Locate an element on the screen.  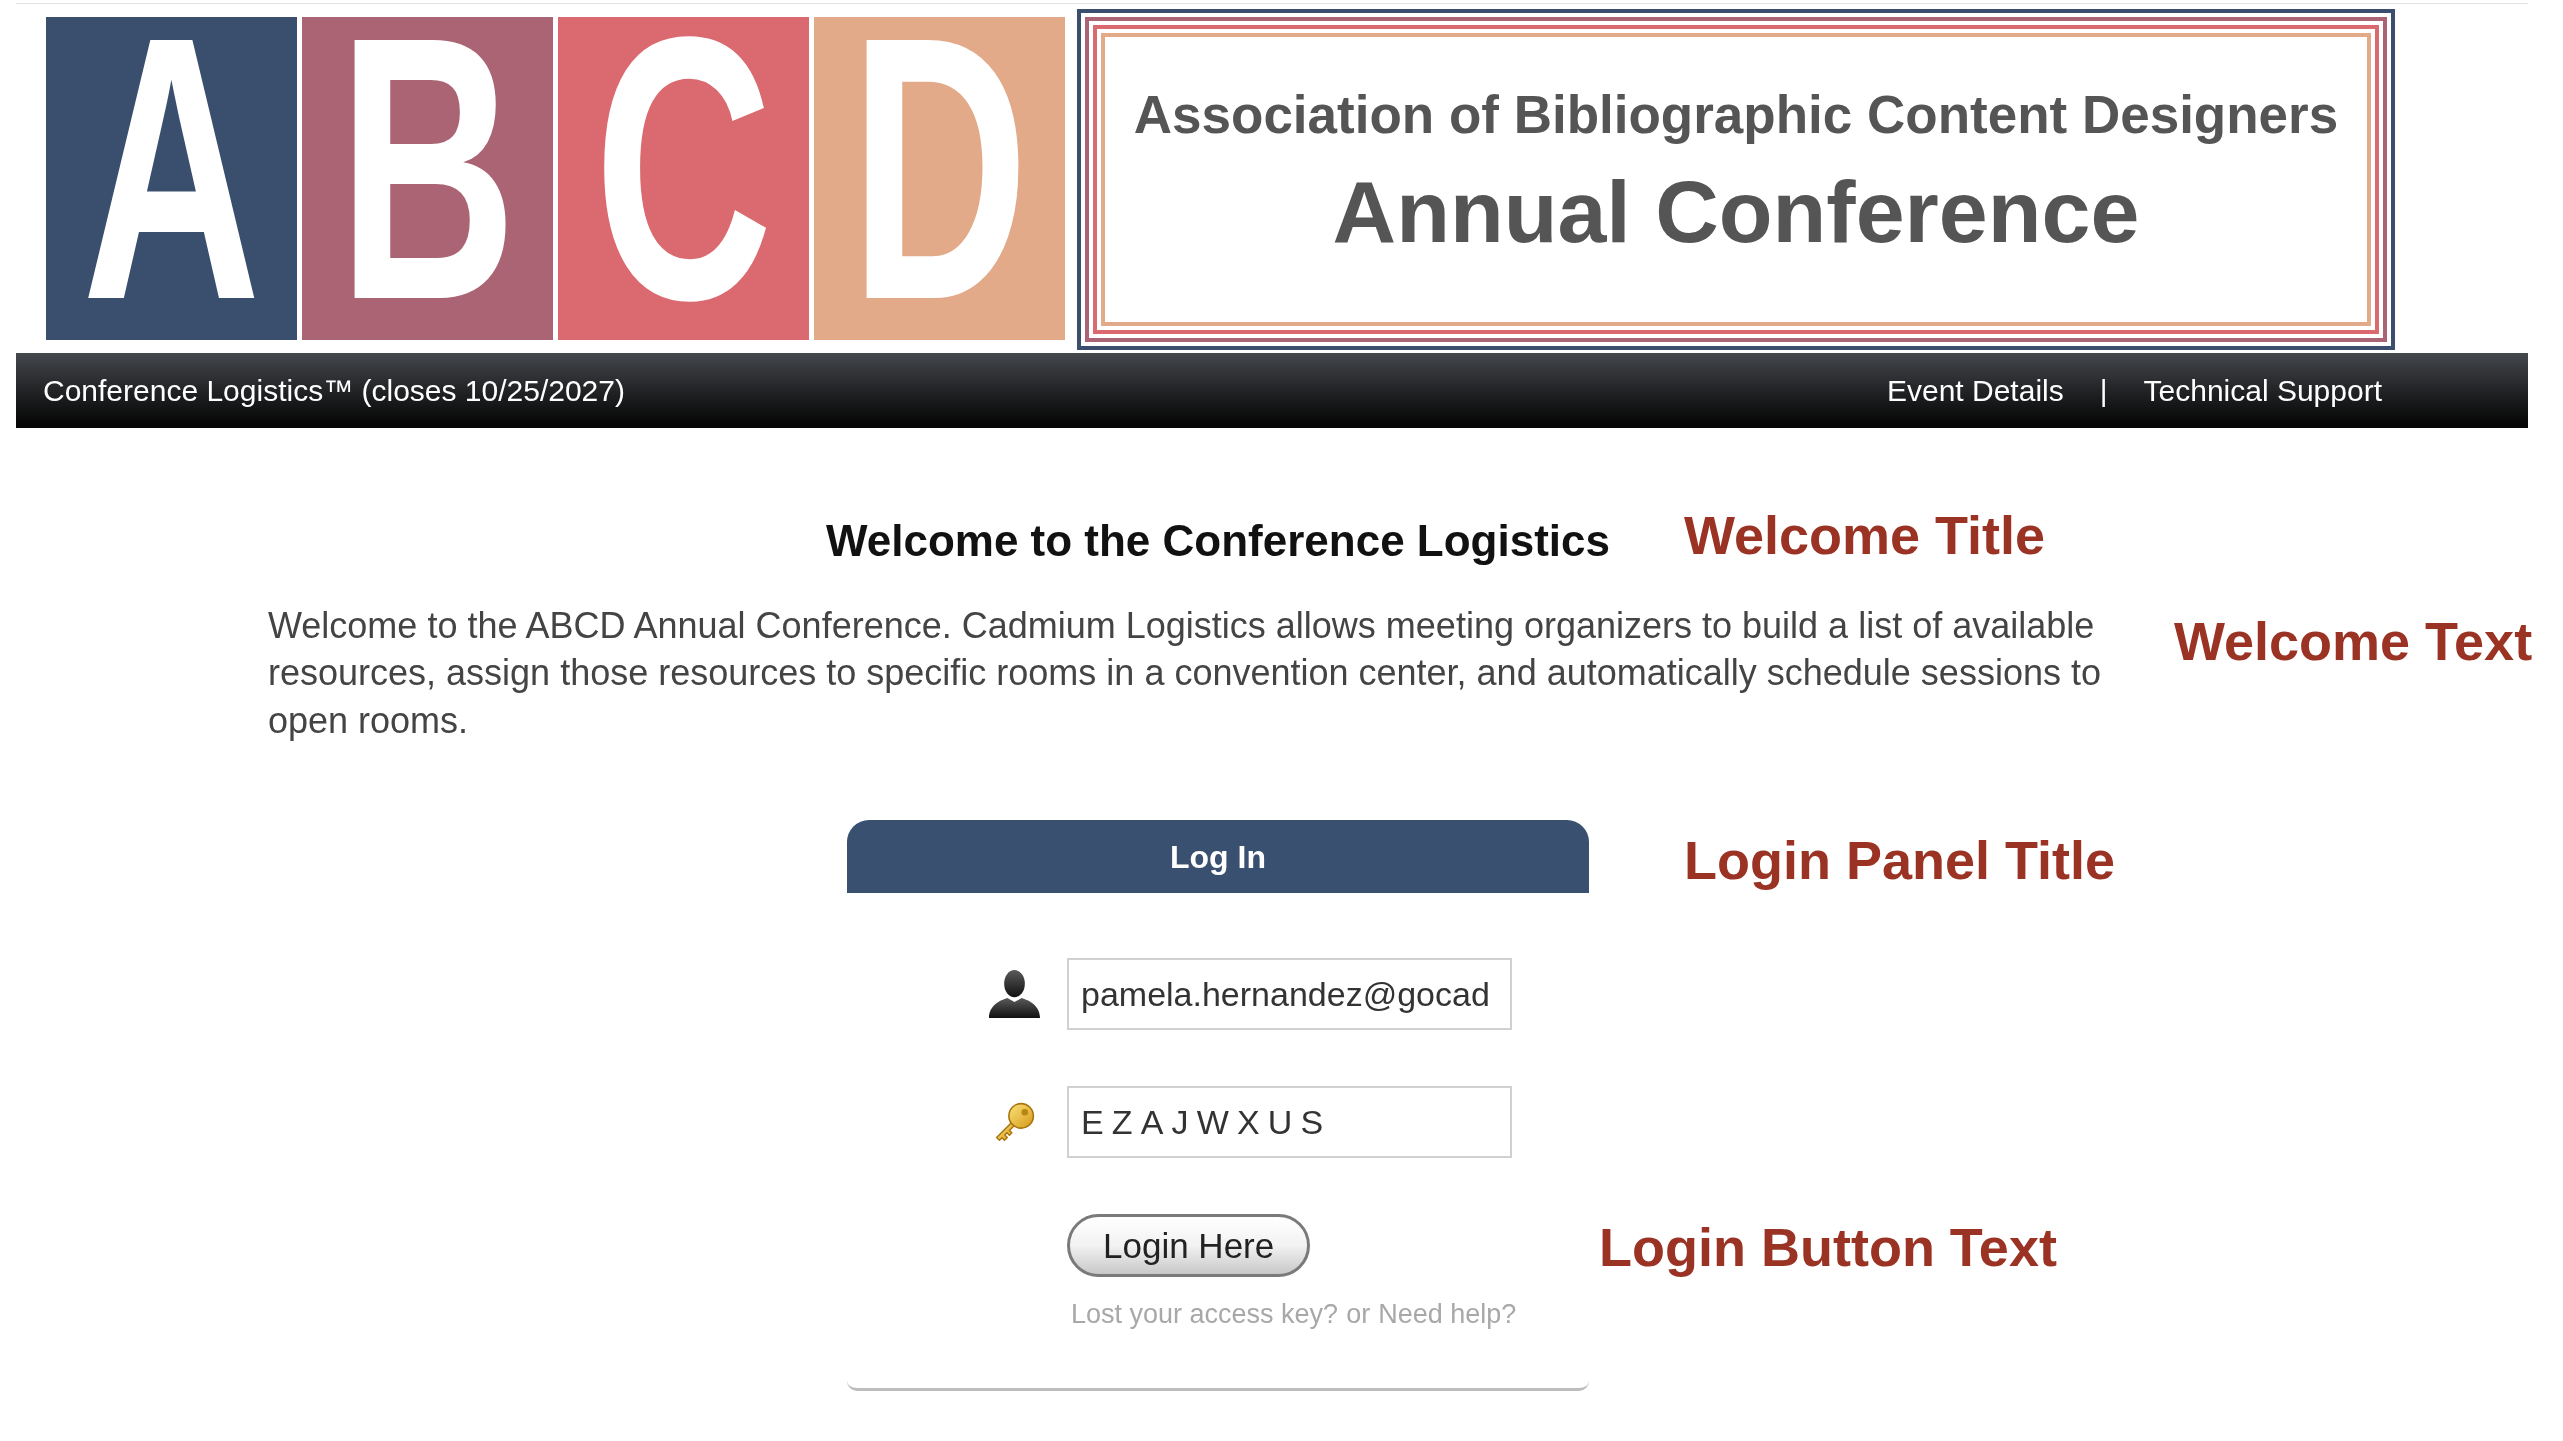
logo-letter: B is located at coordinates (427, 168).